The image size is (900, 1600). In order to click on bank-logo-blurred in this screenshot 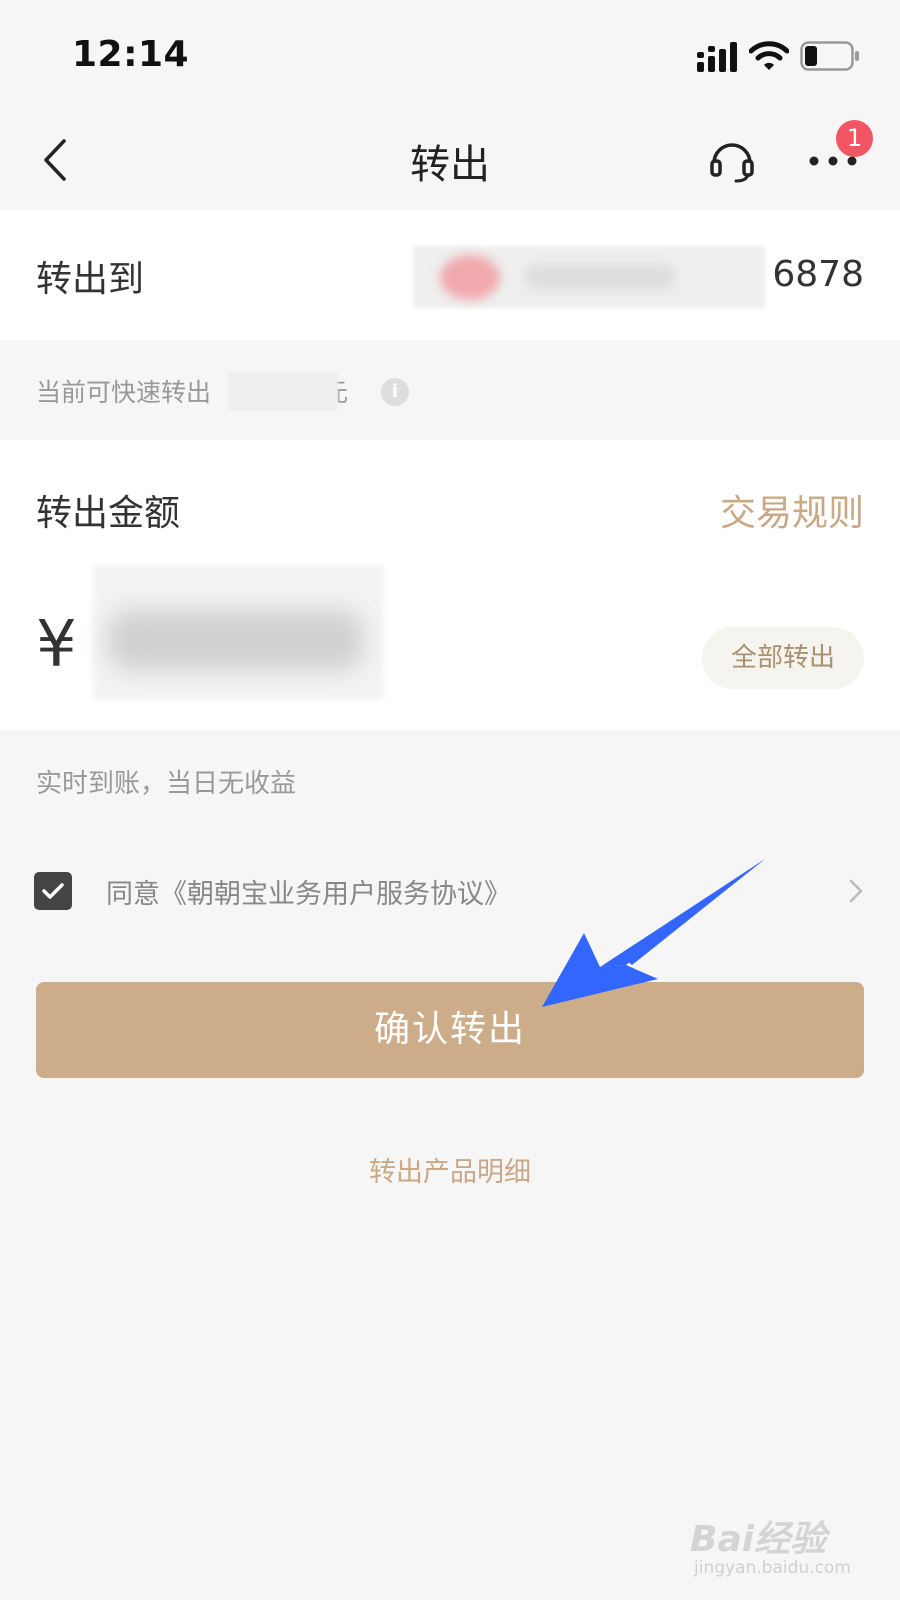, I will do `click(470, 277)`.